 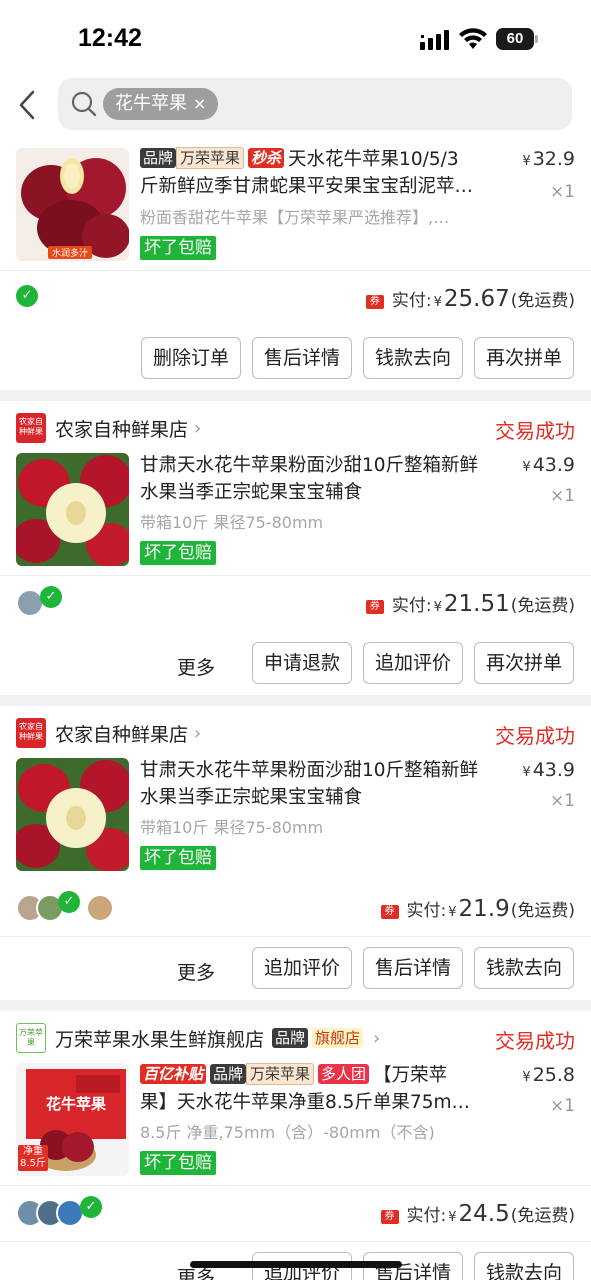 What do you see at coordinates (27, 105) in the screenshot?
I see `back-arrow-icon` at bounding box center [27, 105].